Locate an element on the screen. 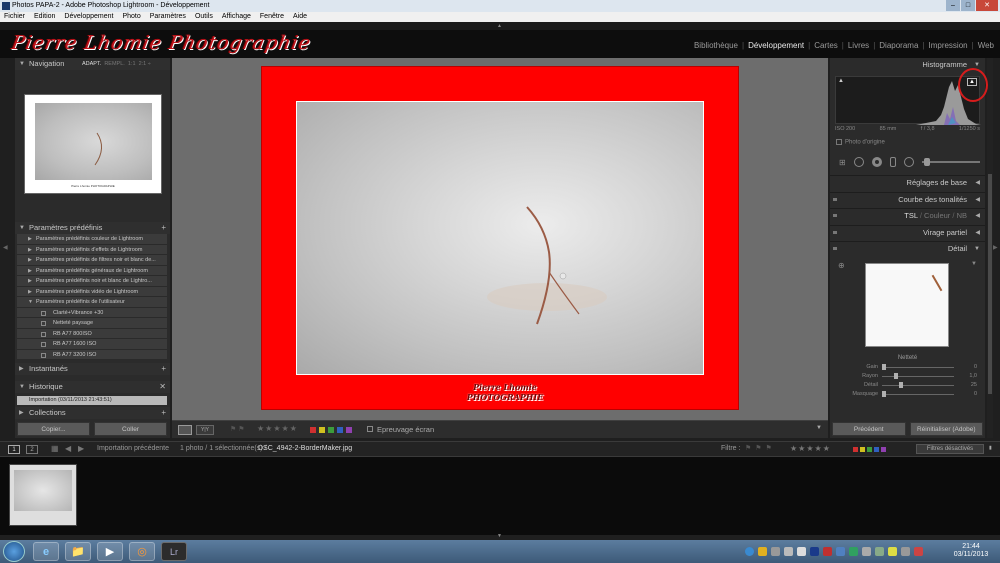  crop-tool-icon: ⊞ is located at coordinates (842, 162).